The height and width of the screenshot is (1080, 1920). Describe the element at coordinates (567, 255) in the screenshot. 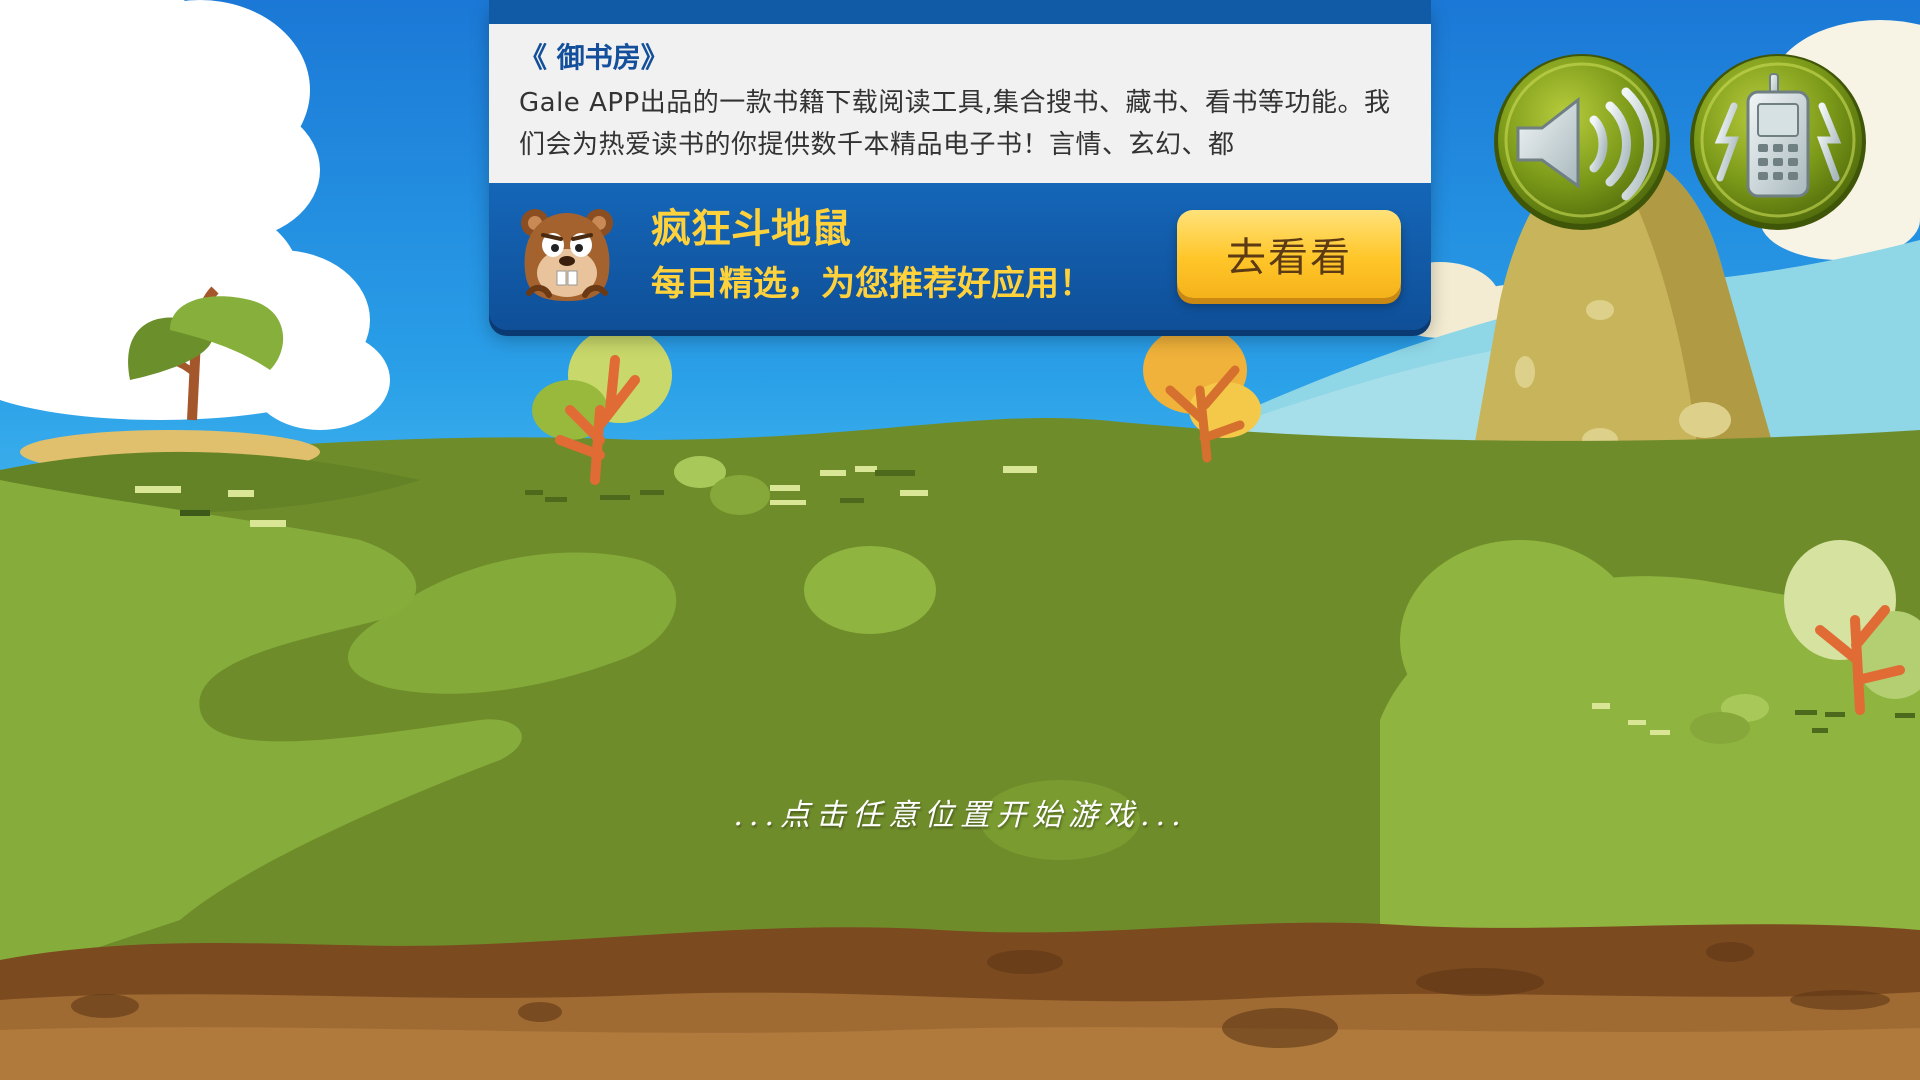

I see `gopher-mascot-icon` at that location.